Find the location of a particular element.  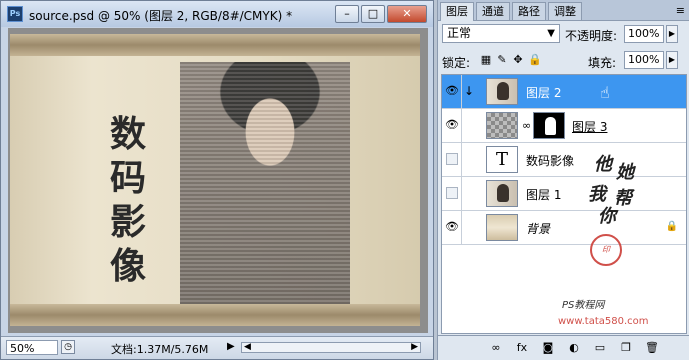

document-size-info: 文档:1.37M/5.76M is located at coordinates (160, 349).